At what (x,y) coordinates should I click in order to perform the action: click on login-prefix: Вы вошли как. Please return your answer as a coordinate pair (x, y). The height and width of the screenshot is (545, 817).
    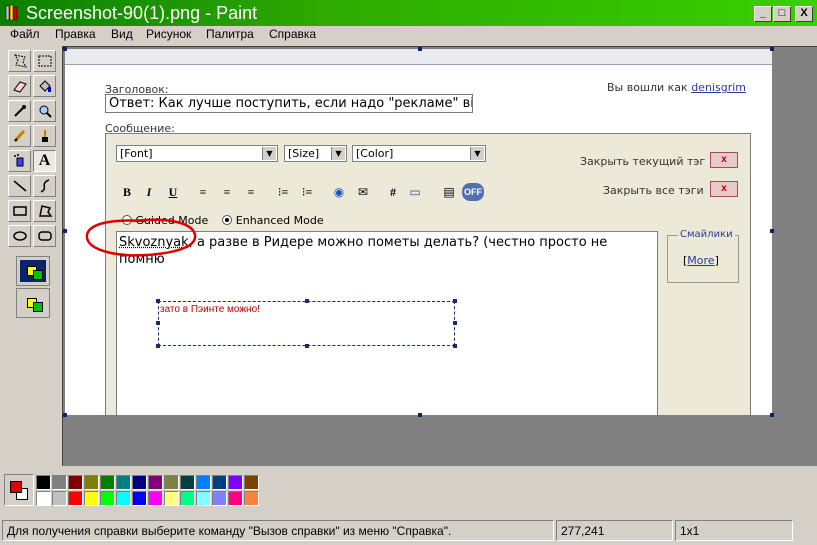
    Looking at the image, I should click on (647, 87).